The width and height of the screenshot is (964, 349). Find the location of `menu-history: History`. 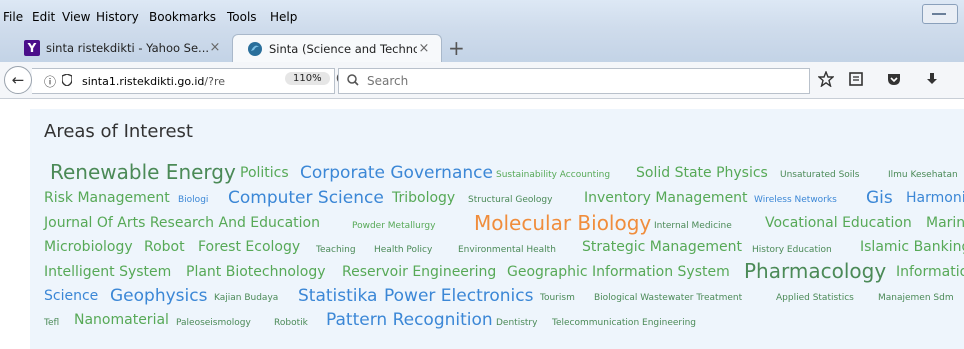

menu-history: History is located at coordinates (117, 17).